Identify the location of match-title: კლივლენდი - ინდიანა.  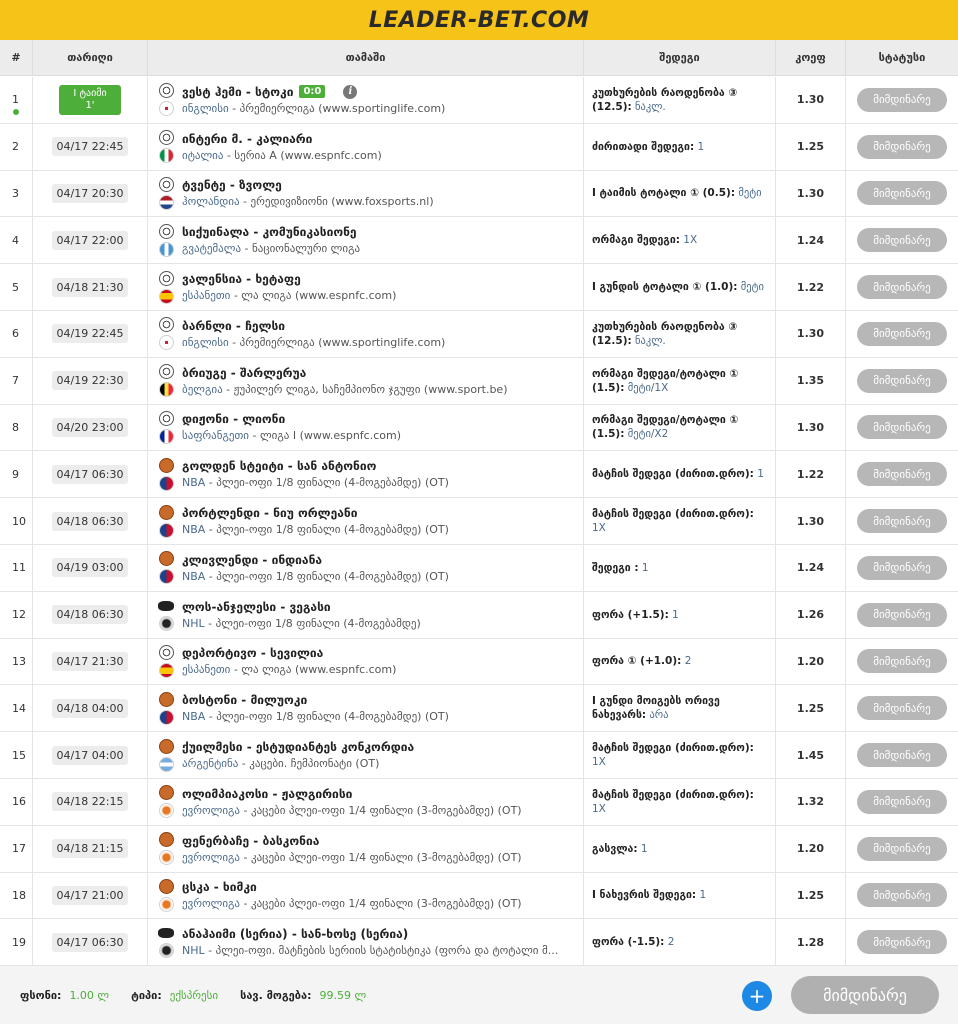
(252, 560).